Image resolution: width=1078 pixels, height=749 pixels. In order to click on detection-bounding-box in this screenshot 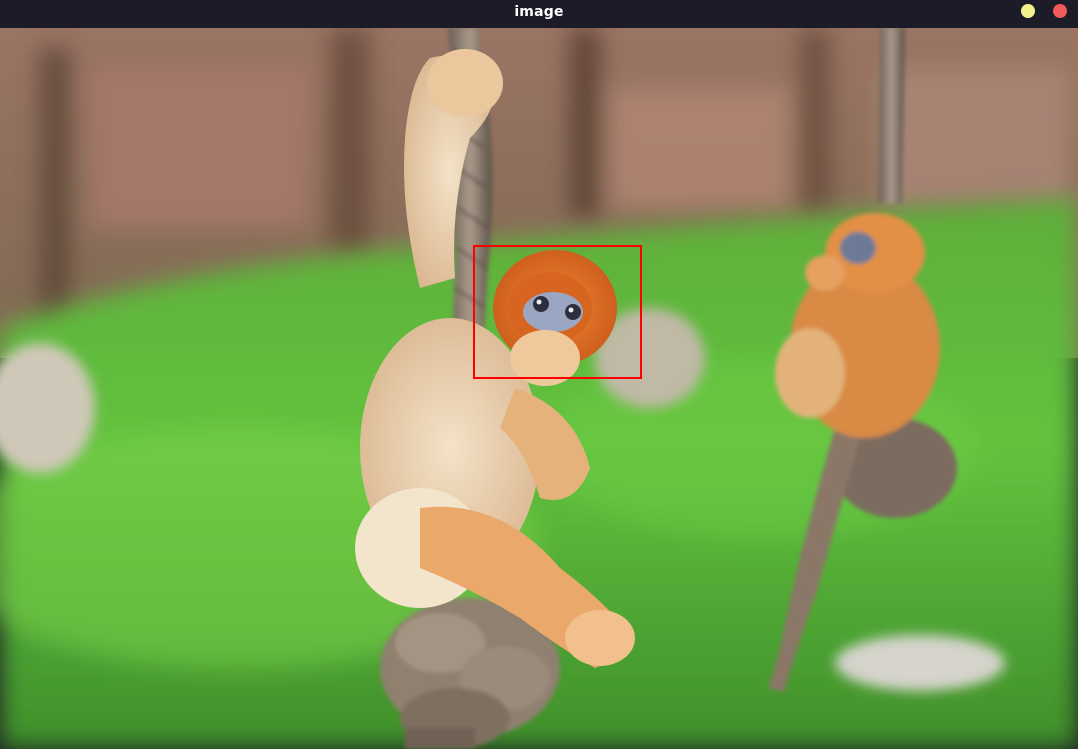, I will do `click(557, 312)`.